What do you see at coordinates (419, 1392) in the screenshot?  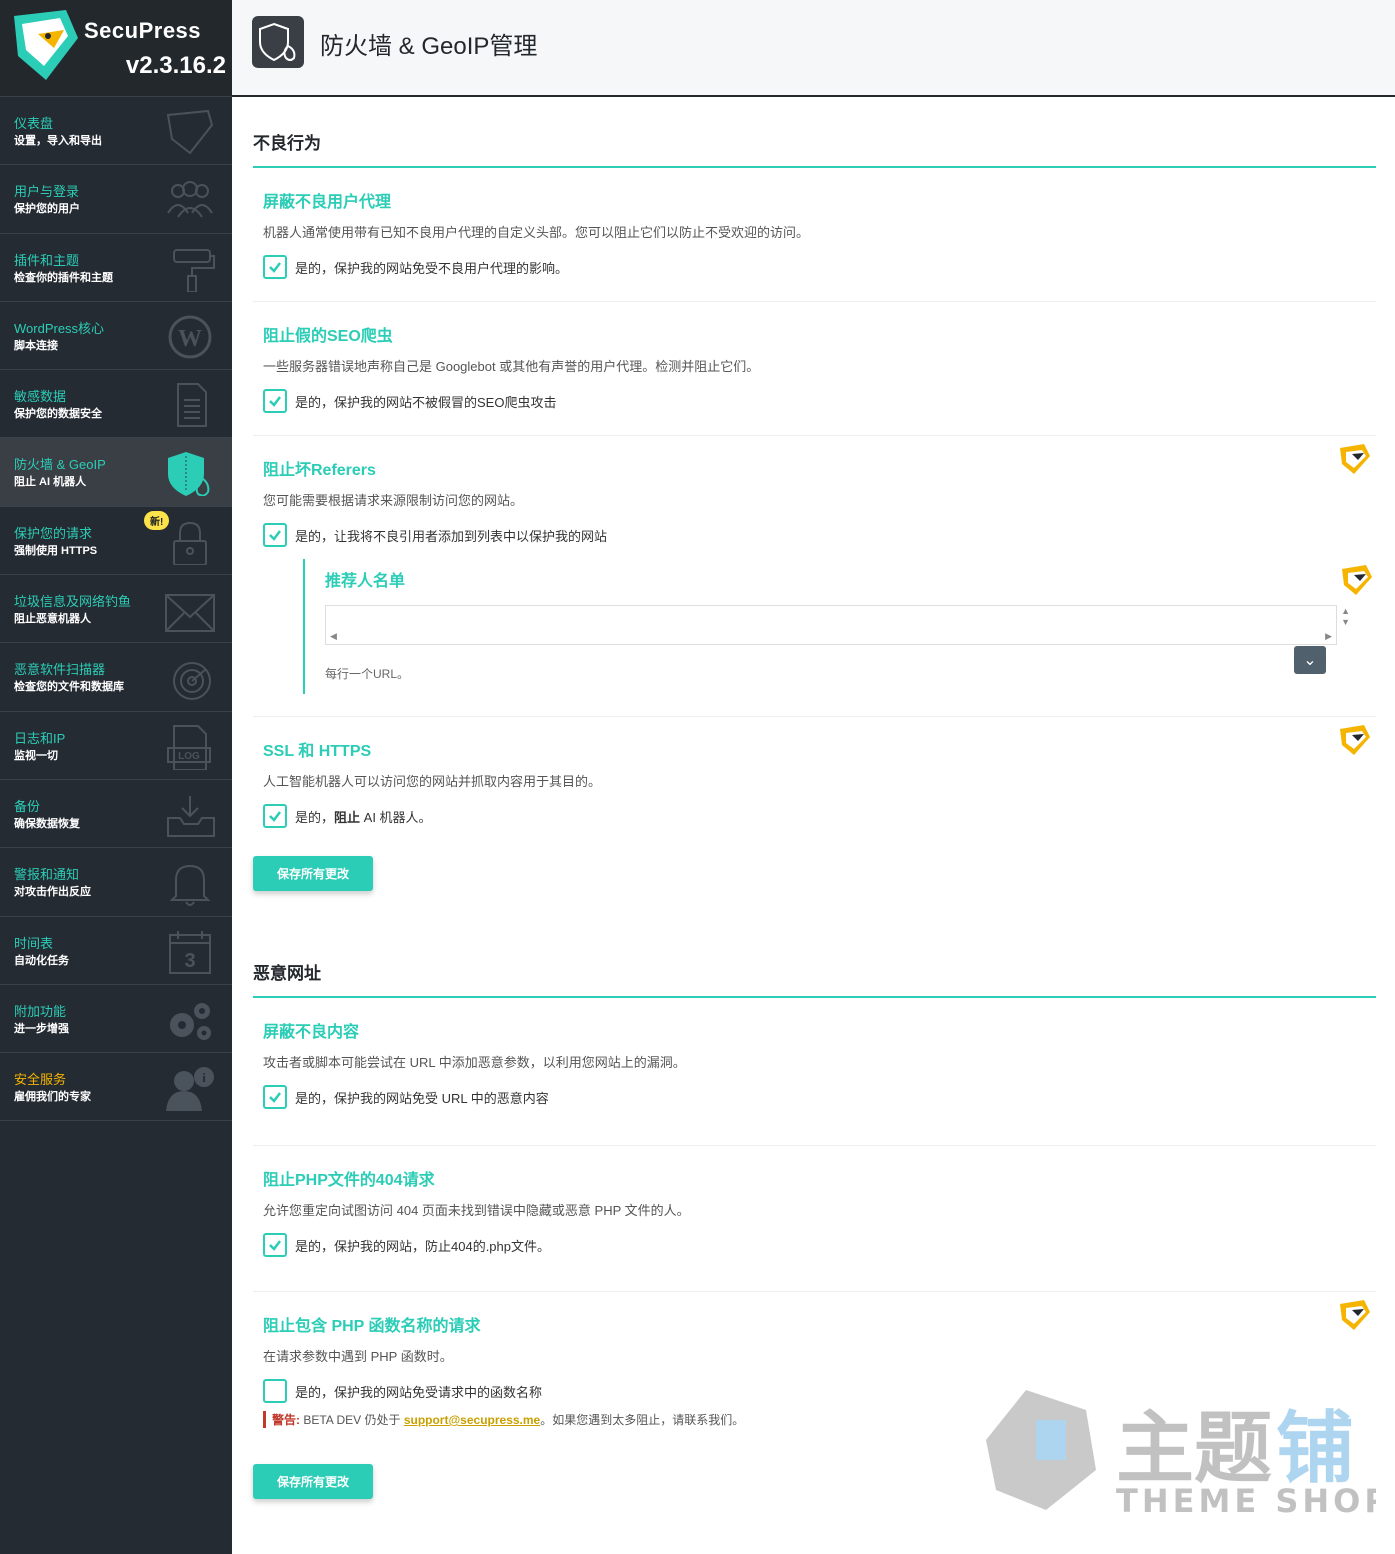 I see `checkbox-label: 是的，保护我的网站免受请求中的函数名称` at bounding box center [419, 1392].